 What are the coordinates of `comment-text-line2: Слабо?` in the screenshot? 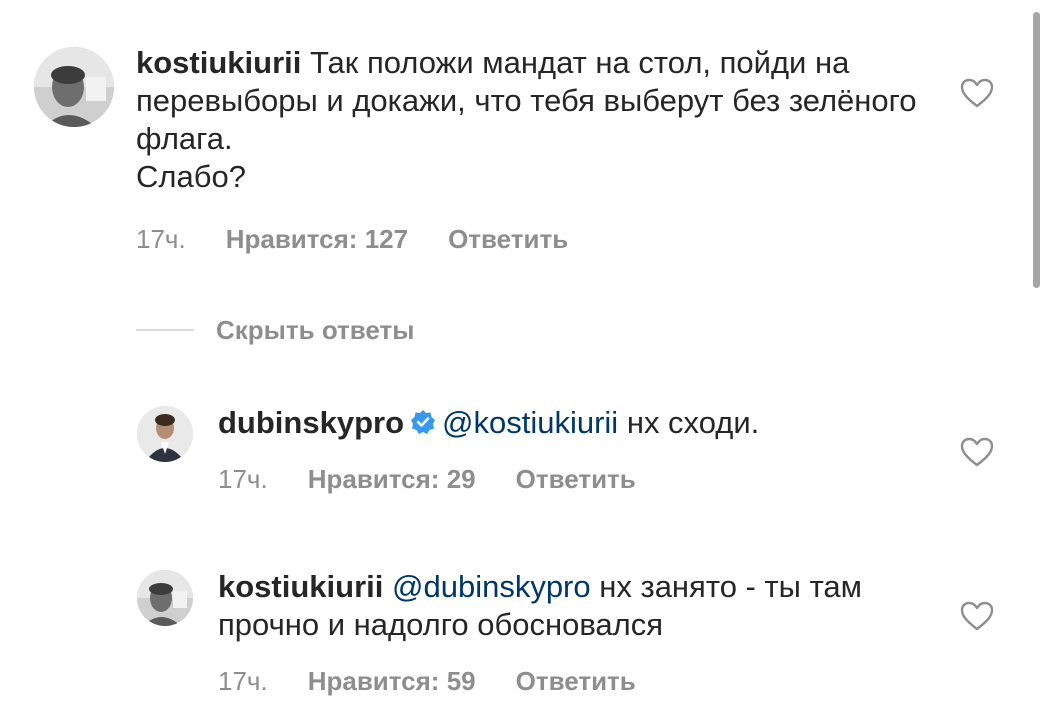 It's located at (191, 176).